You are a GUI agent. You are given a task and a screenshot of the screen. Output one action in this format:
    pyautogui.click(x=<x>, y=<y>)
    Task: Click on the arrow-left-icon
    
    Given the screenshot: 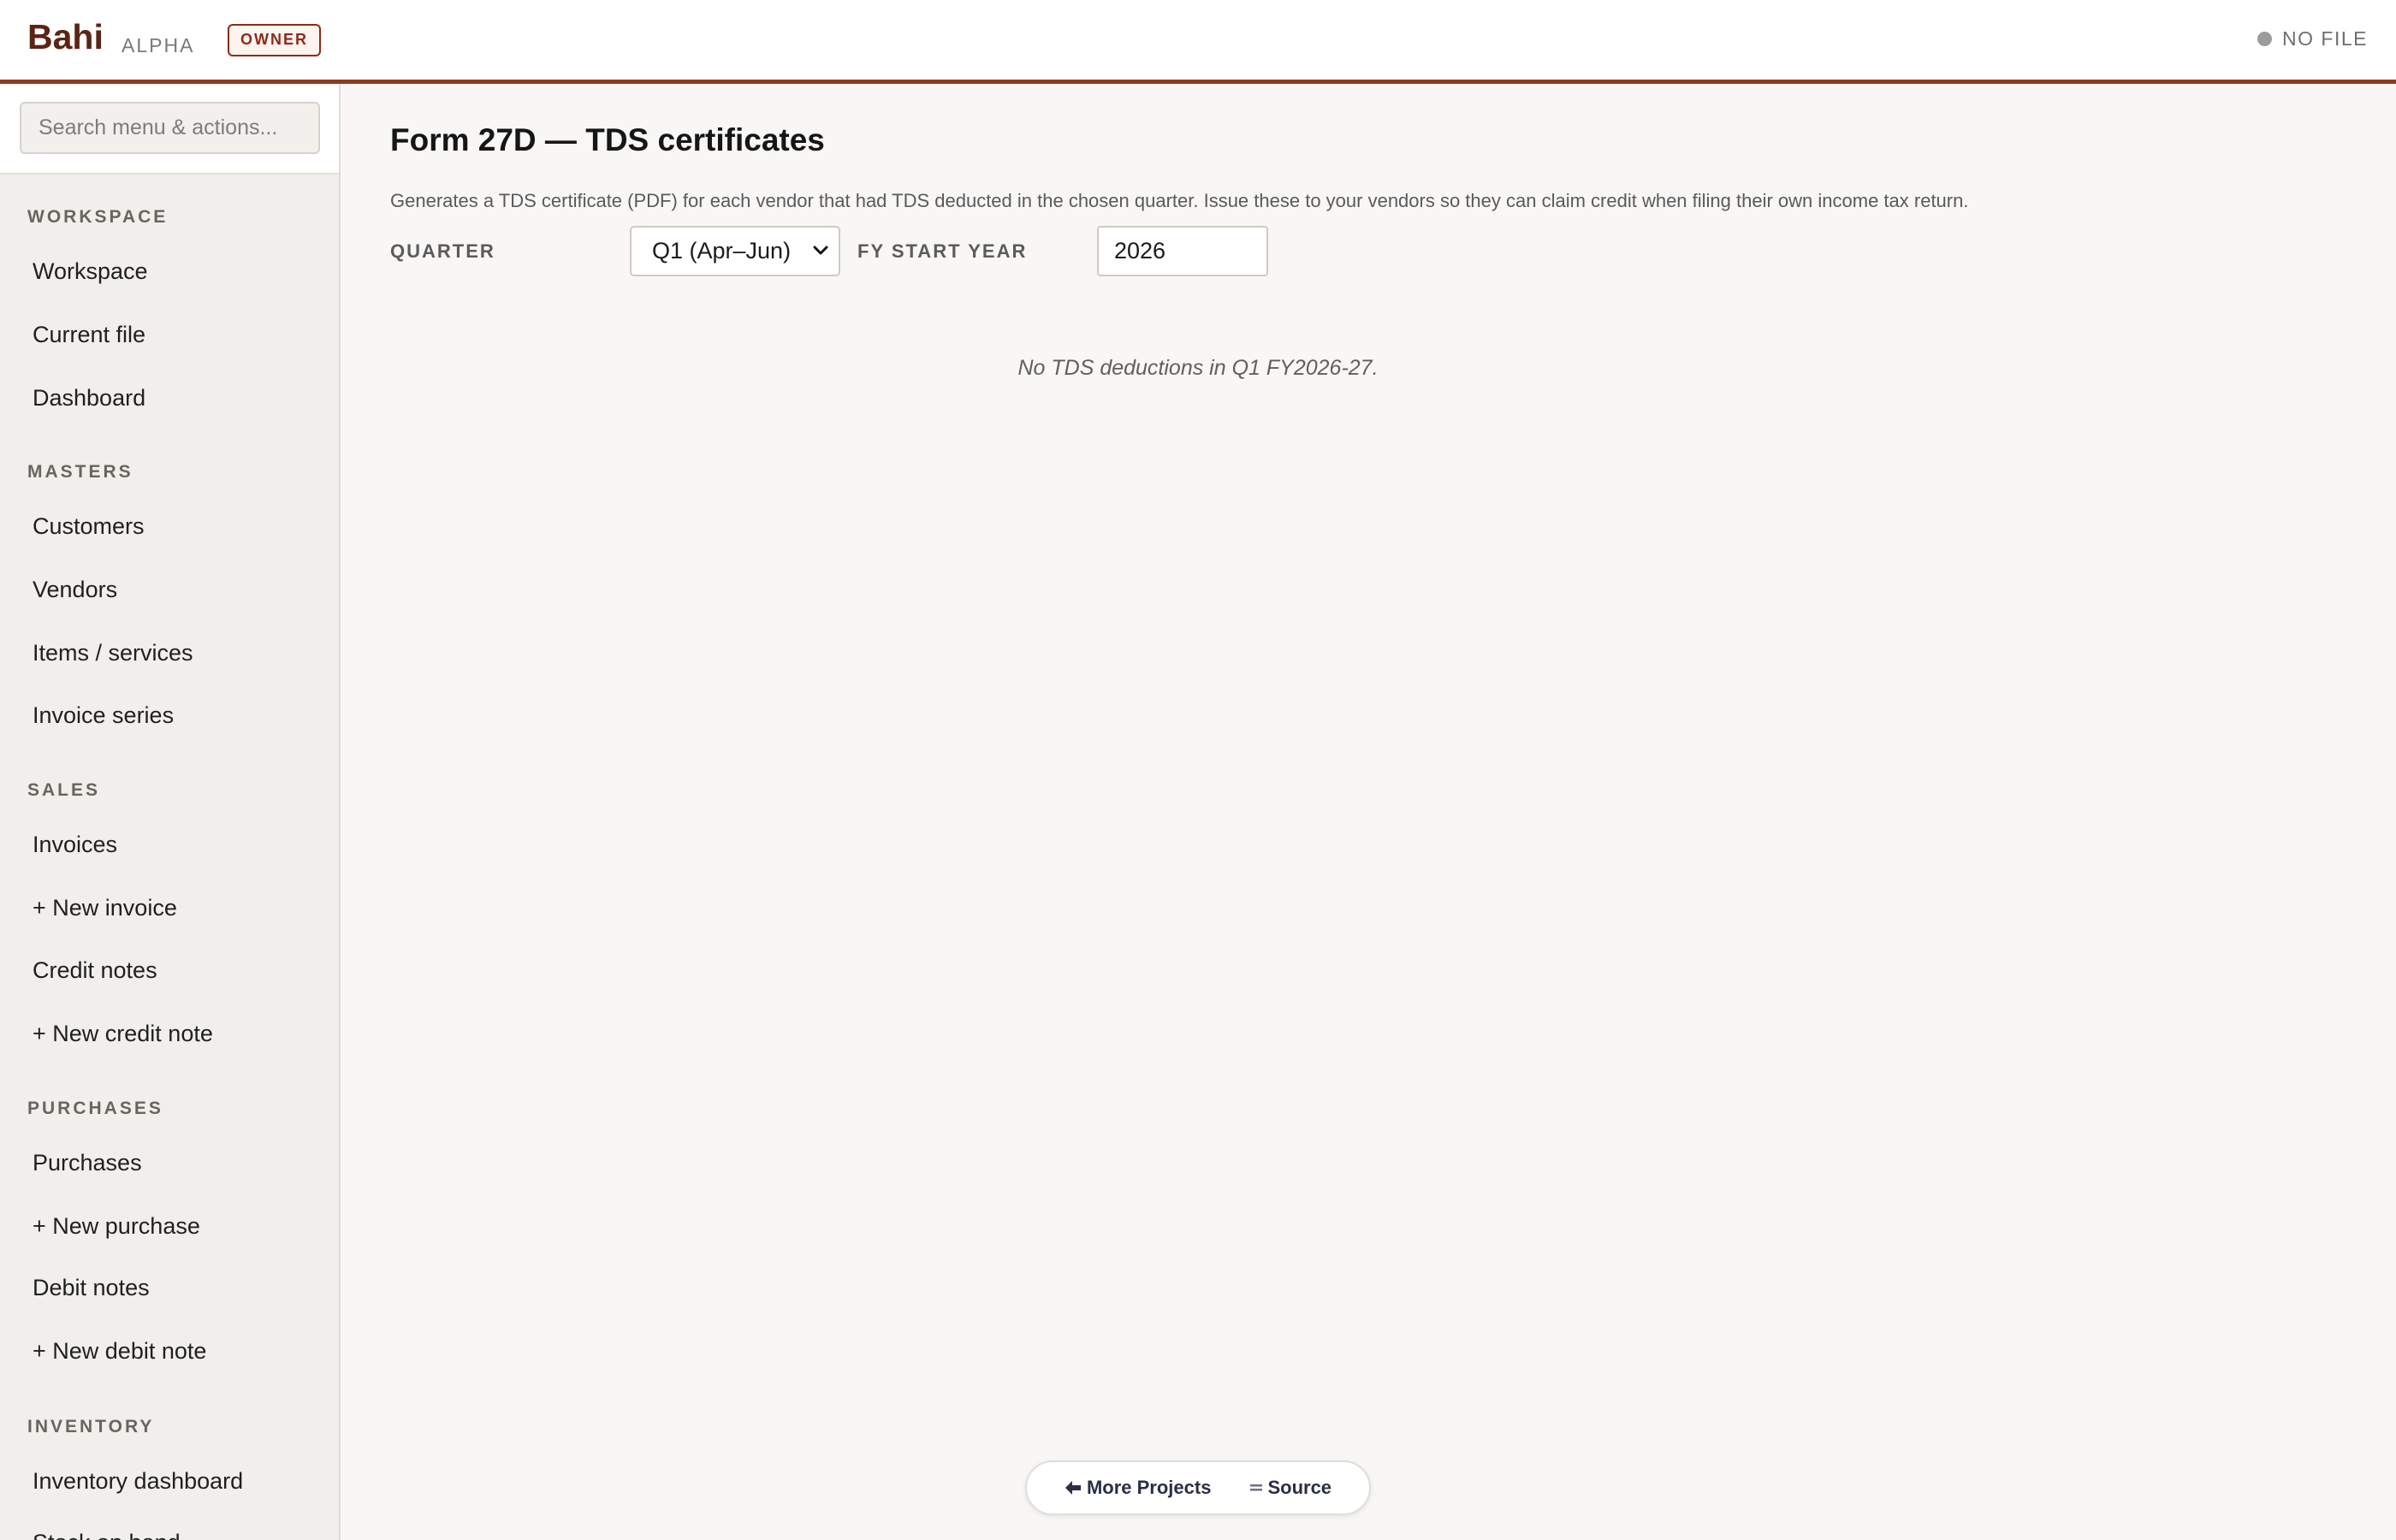 What is the action you would take?
    pyautogui.click(x=1073, y=1488)
    